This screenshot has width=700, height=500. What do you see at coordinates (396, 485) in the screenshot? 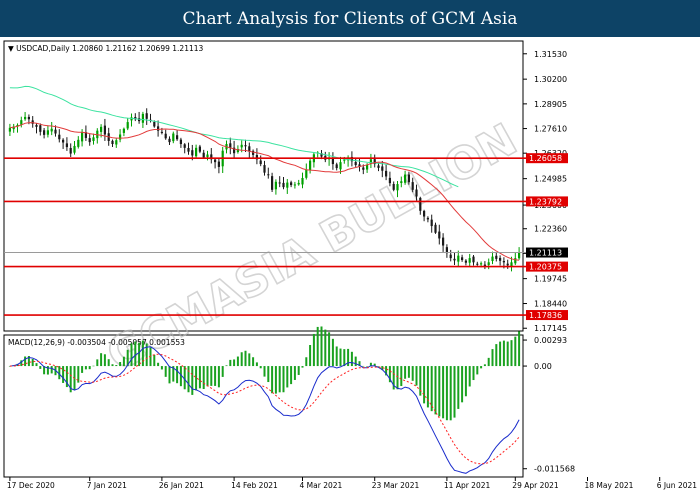
I see `x-tick-label: 23 Mar 2021` at bounding box center [396, 485].